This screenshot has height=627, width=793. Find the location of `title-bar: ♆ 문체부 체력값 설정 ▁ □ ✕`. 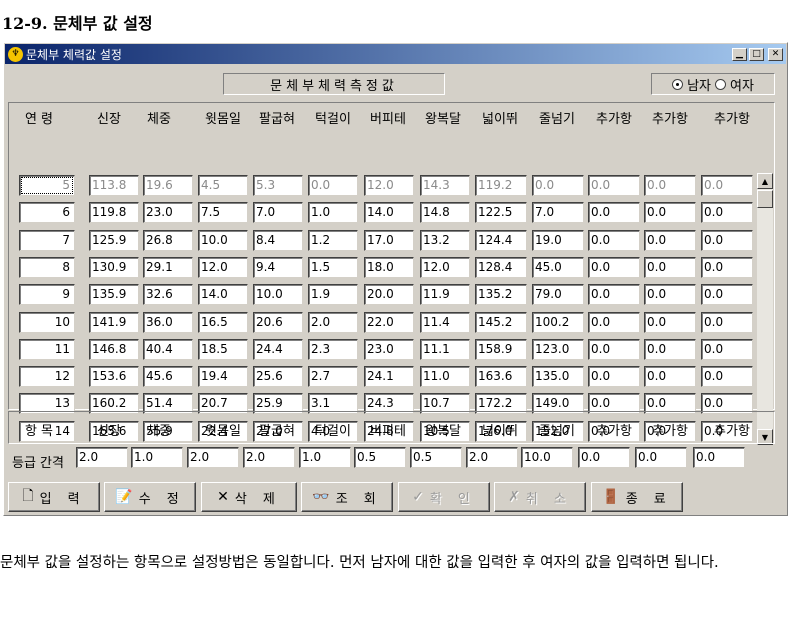

title-bar: ♆ 문체부 체력값 설정 ▁ □ ✕ is located at coordinates (395, 54).